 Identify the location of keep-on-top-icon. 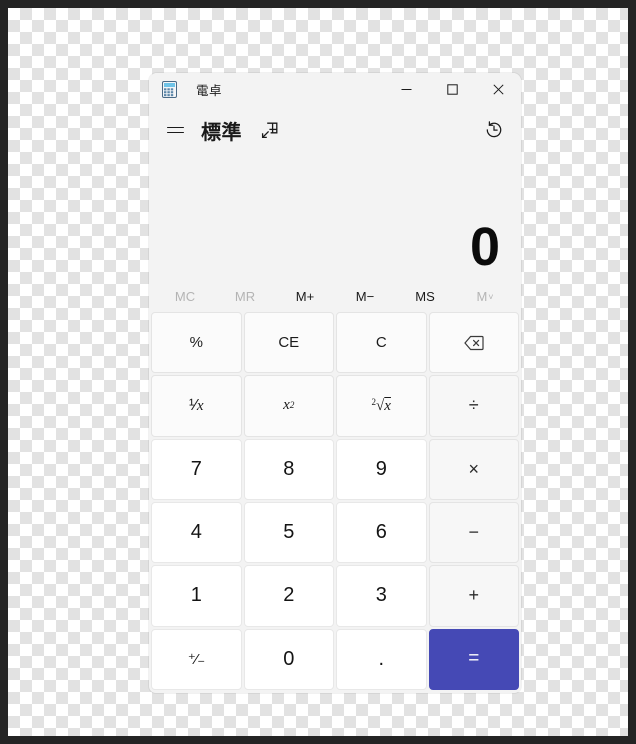
(269, 130).